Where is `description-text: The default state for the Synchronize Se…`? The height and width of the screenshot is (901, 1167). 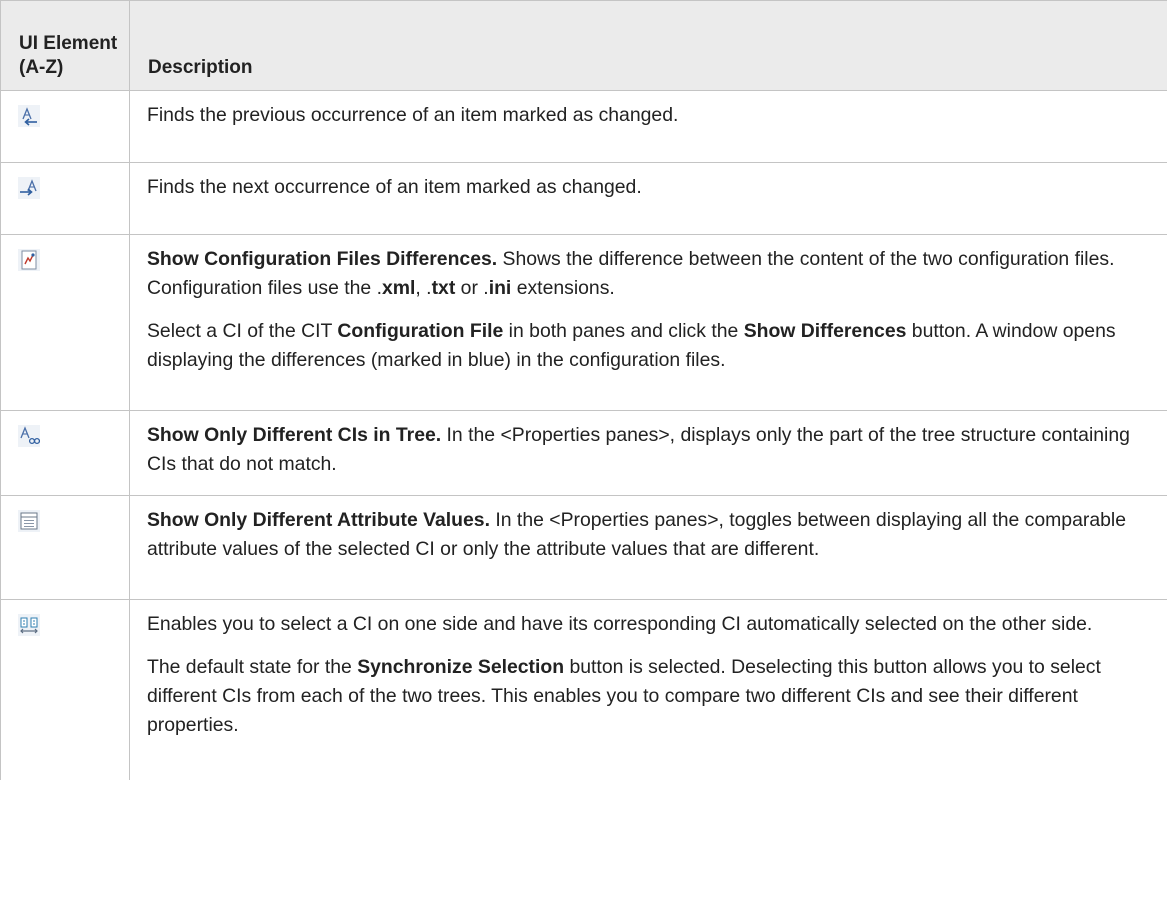
description-text: The default state for the Synchronize Se… is located at coordinates (624, 696).